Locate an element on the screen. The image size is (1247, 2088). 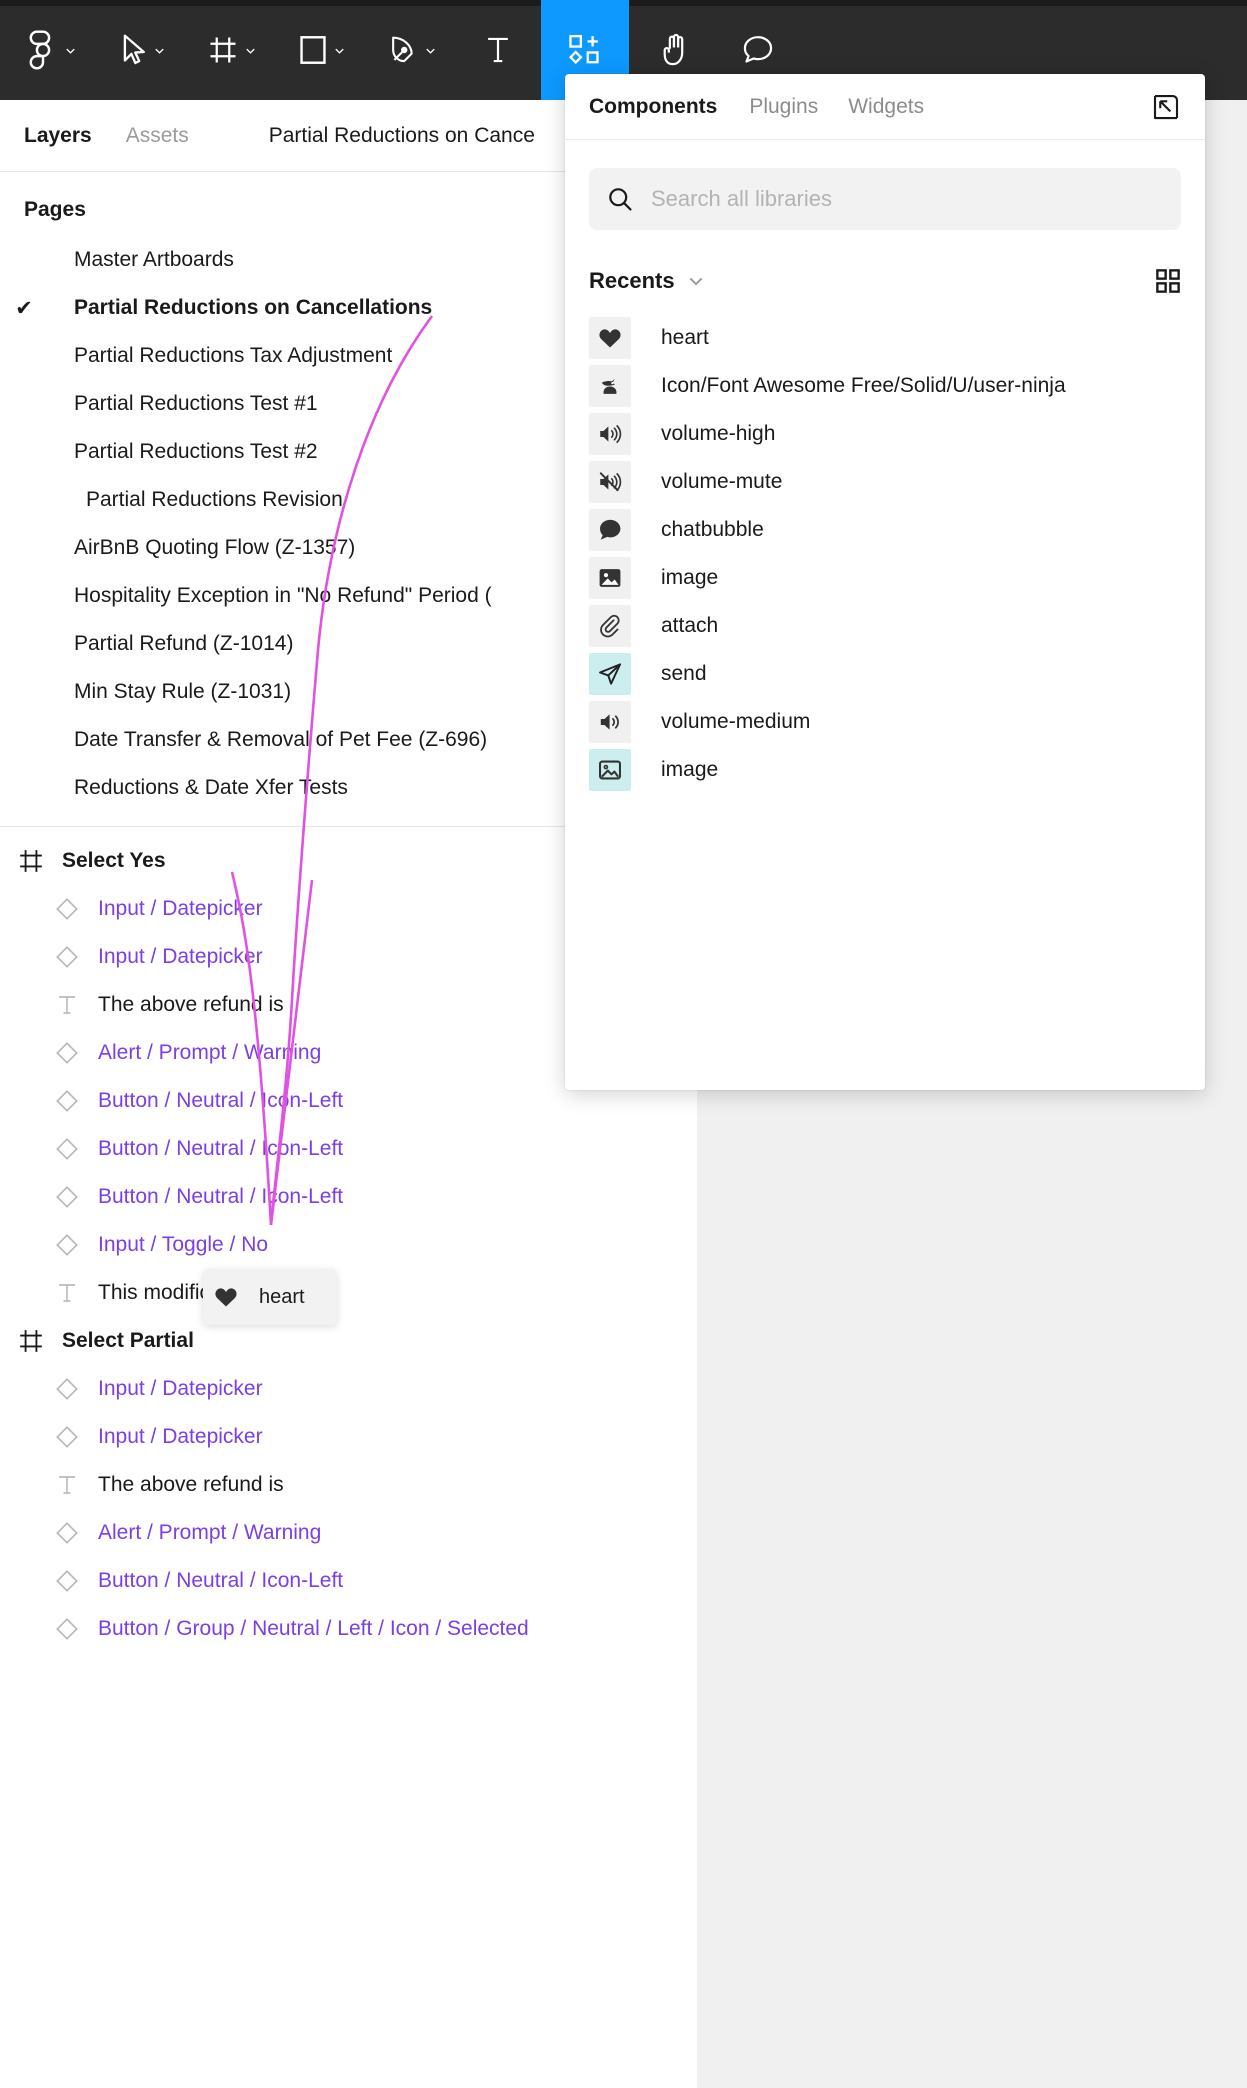
layer-label: Select Partial is located at coordinates (128, 1340).